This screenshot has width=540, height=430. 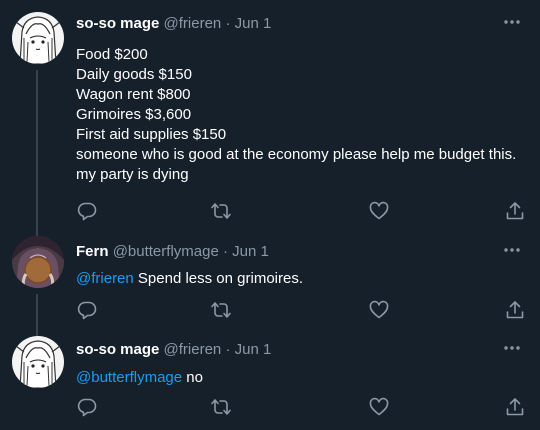 I want to click on user-handle: @butterflymage, so click(x=166, y=251).